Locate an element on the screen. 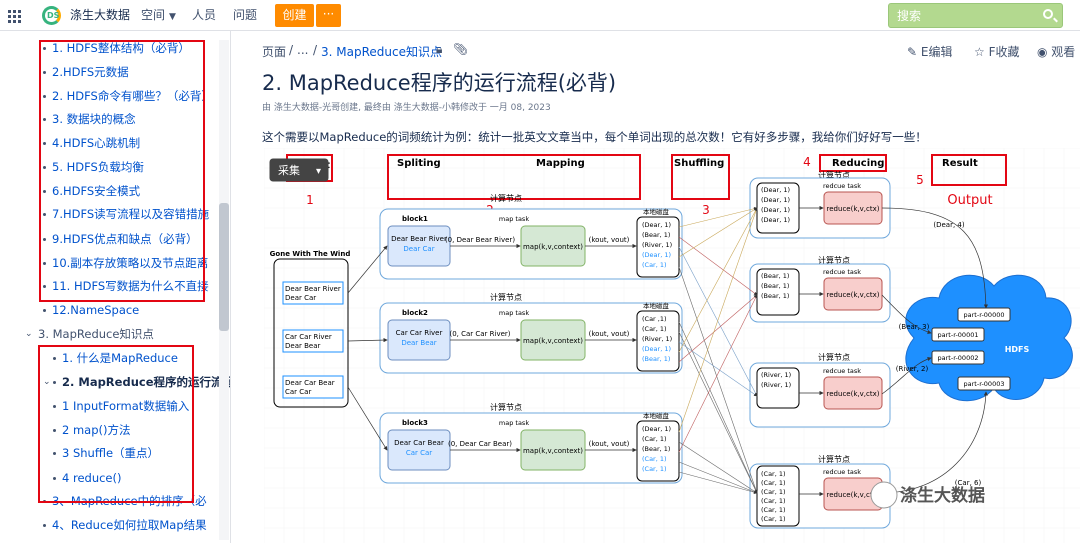 The height and width of the screenshot is (547, 1080). chevron-down-icon: ▾ is located at coordinates (318, 171).